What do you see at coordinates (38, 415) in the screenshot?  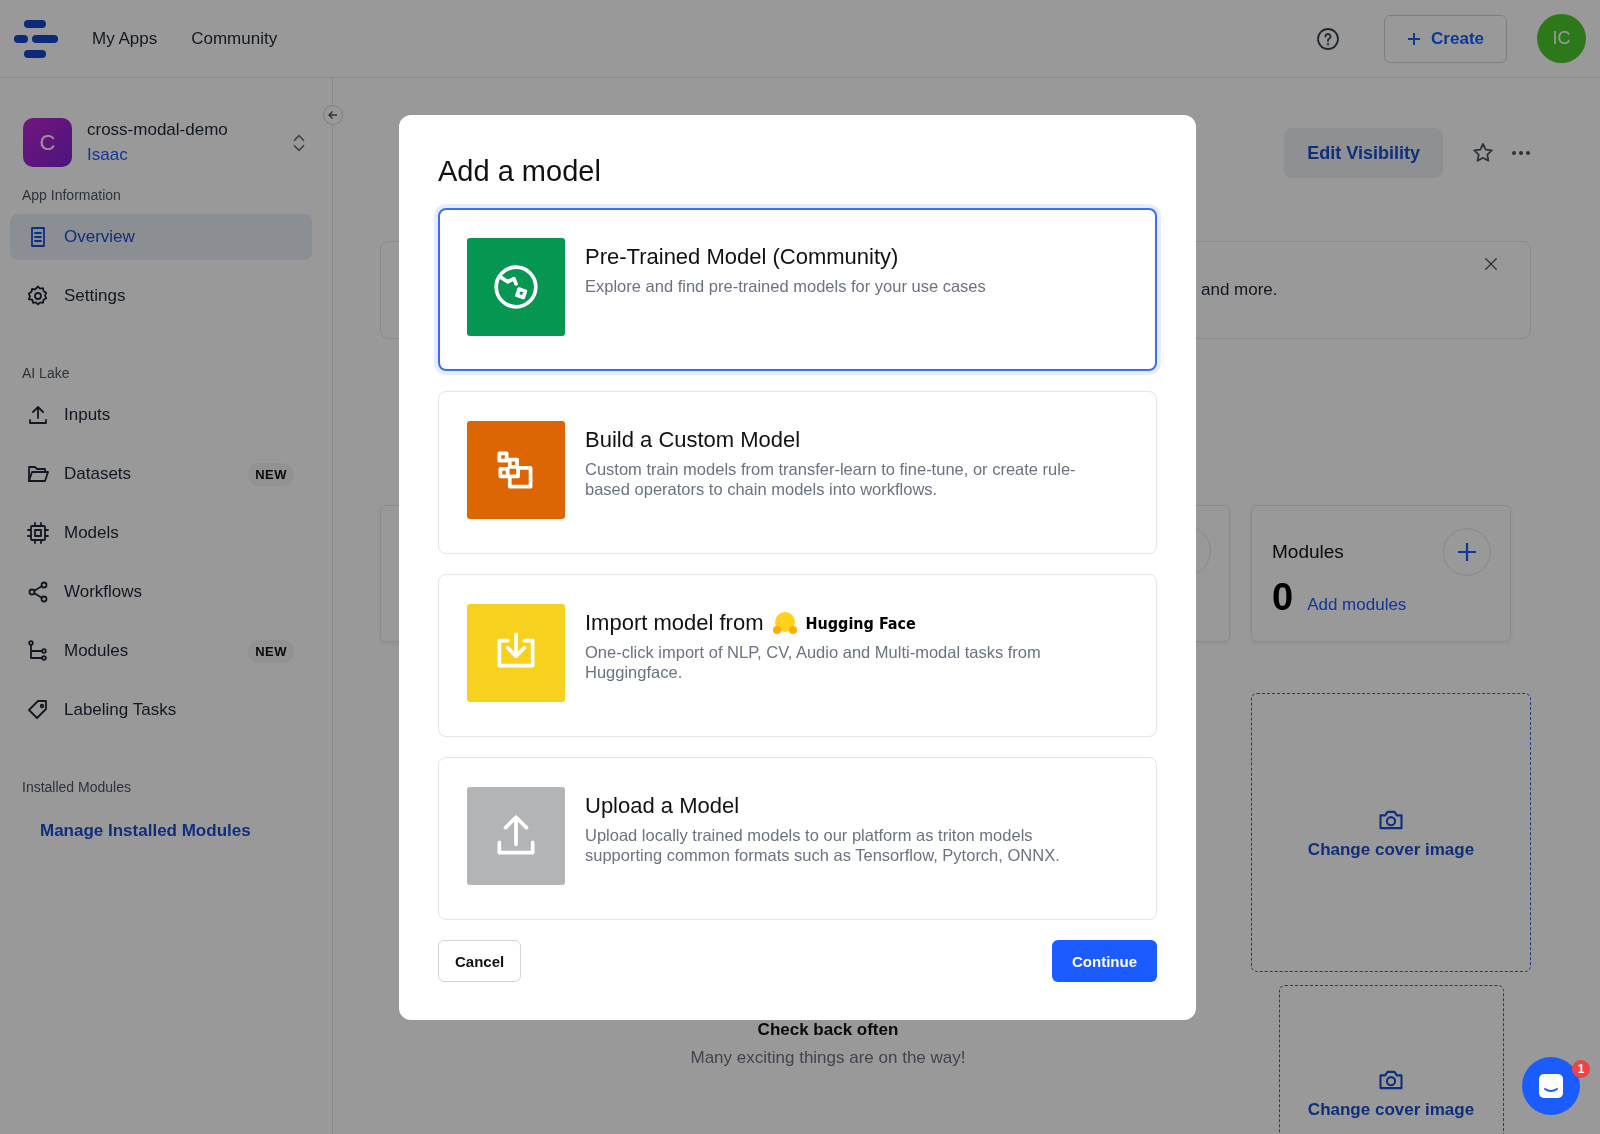 I see `upload-icon` at bounding box center [38, 415].